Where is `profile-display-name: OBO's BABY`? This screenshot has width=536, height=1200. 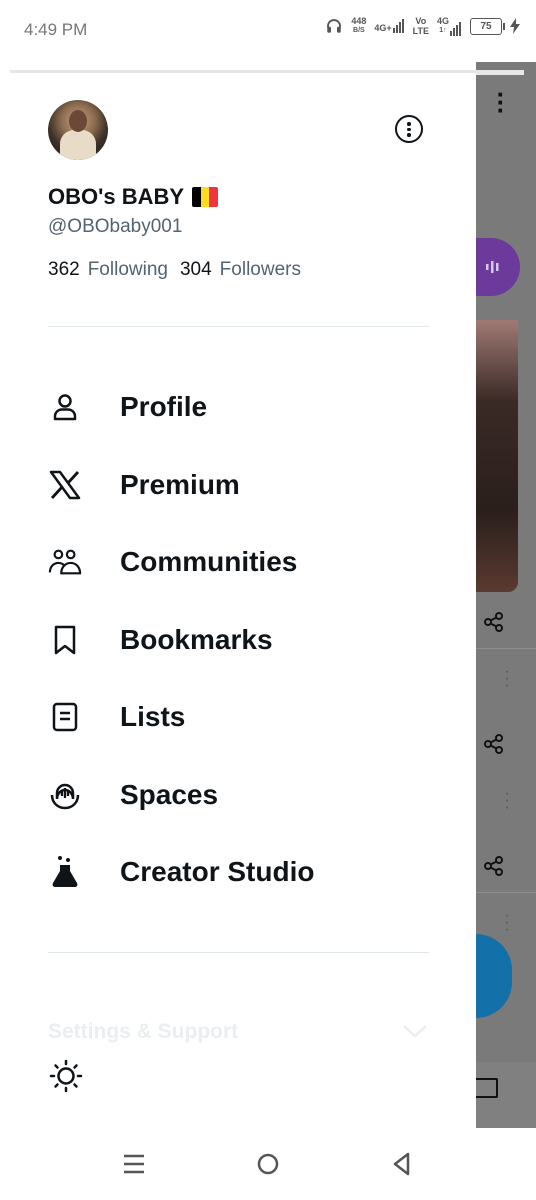 profile-display-name: OBO's BABY is located at coordinates (133, 197).